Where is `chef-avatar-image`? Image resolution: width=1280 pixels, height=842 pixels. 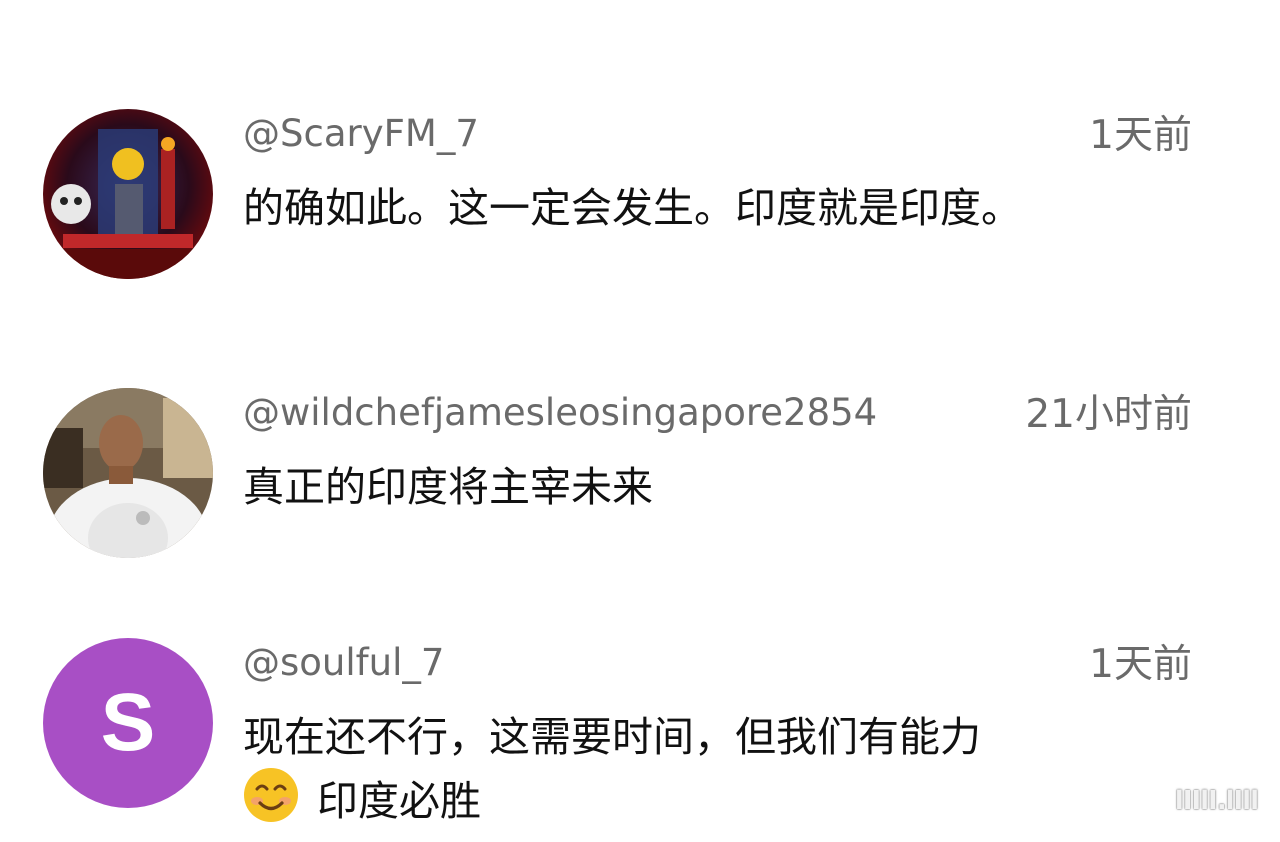
chef-avatar-image is located at coordinates (128, 473).